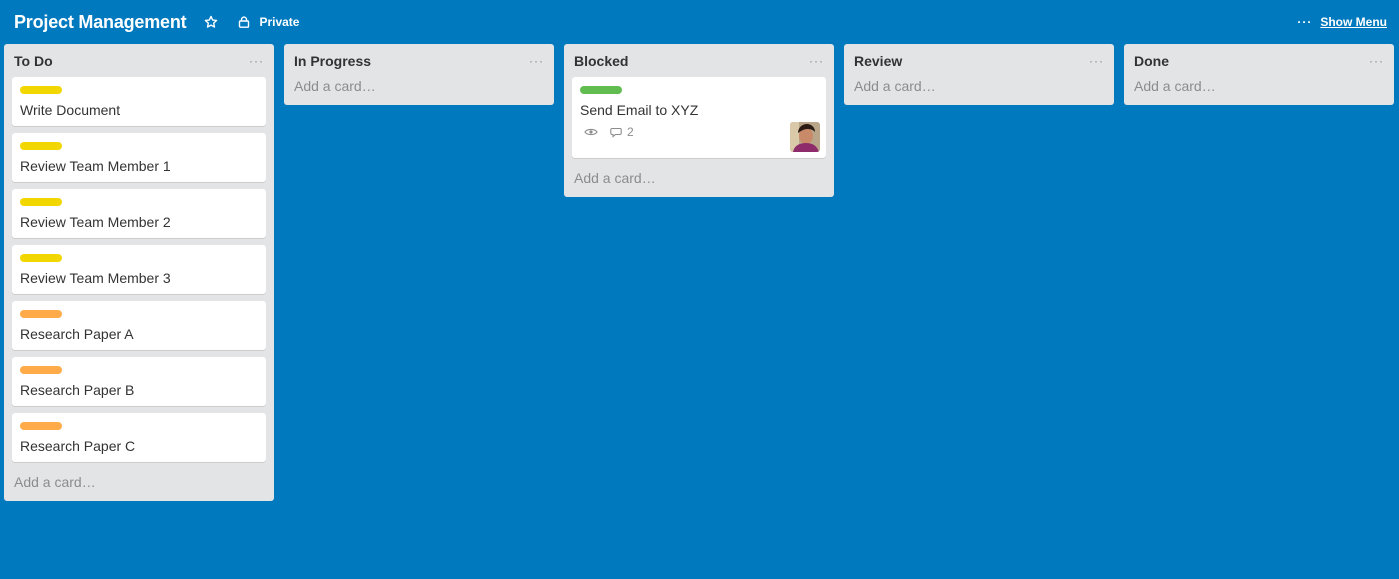 The image size is (1399, 579). What do you see at coordinates (878, 61) in the screenshot?
I see `list-title: Review` at bounding box center [878, 61].